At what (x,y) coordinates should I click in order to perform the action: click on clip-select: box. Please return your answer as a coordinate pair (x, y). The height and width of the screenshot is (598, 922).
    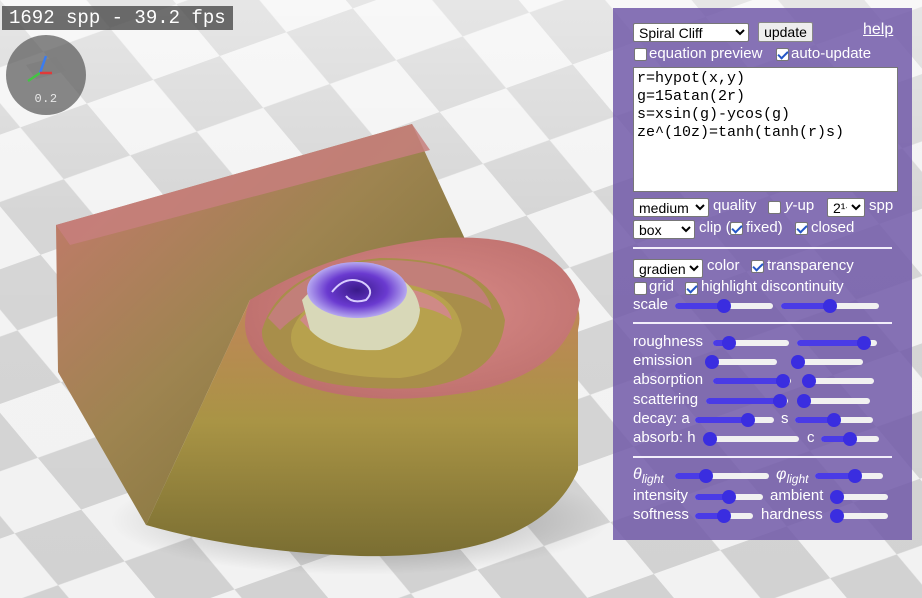
    Looking at the image, I should click on (664, 229).